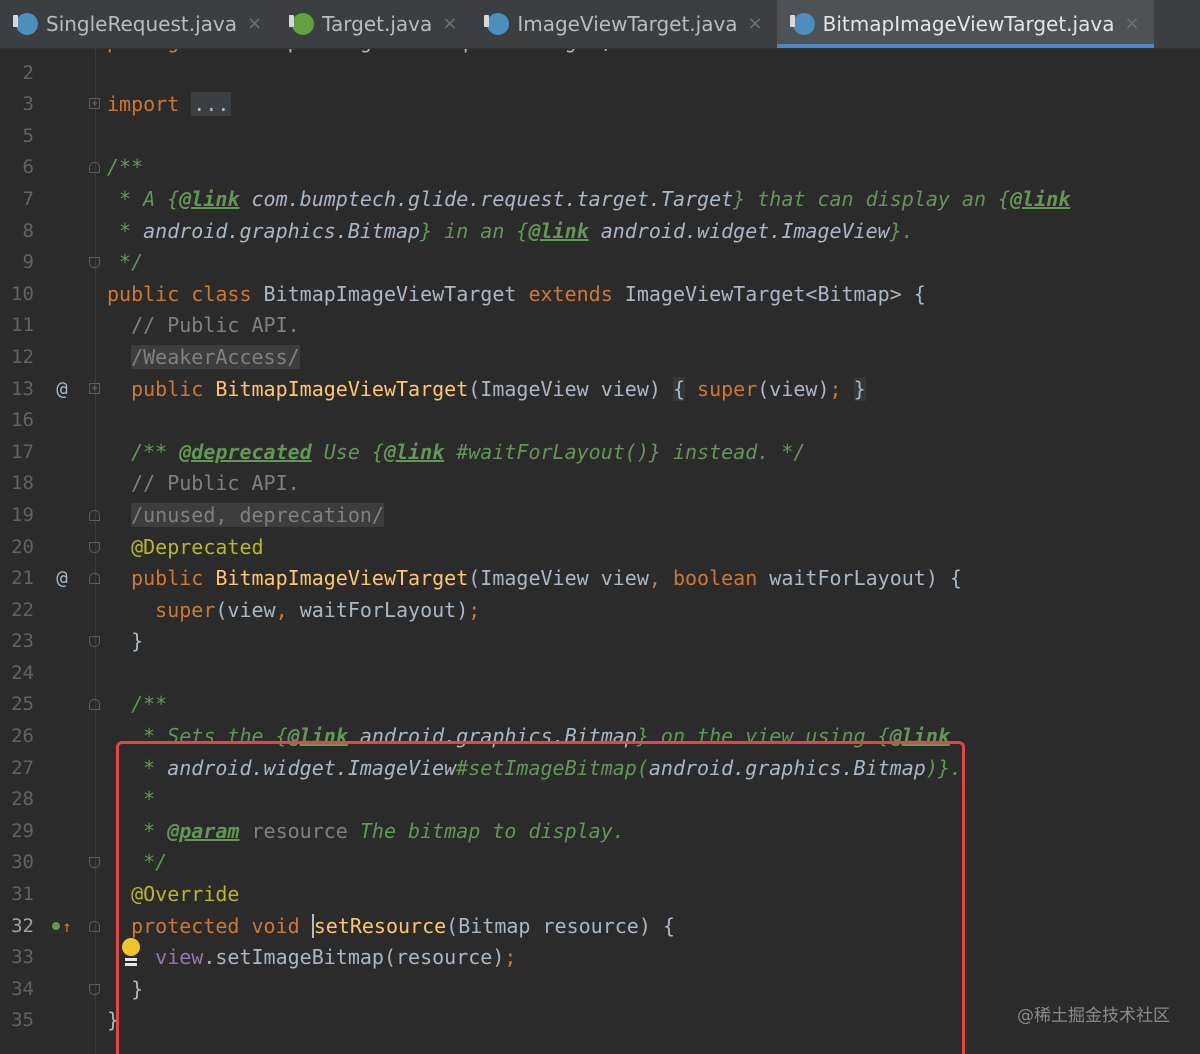 The width and height of the screenshot is (1200, 1054). Describe the element at coordinates (17, 53) in the screenshot. I see `line-number: 1` at that location.